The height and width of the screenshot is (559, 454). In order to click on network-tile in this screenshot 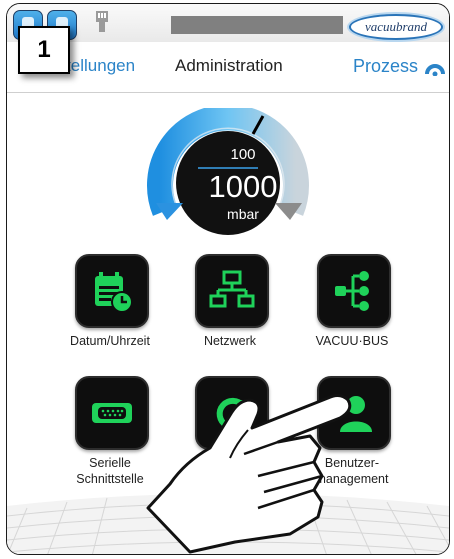, I will do `click(232, 291)`.